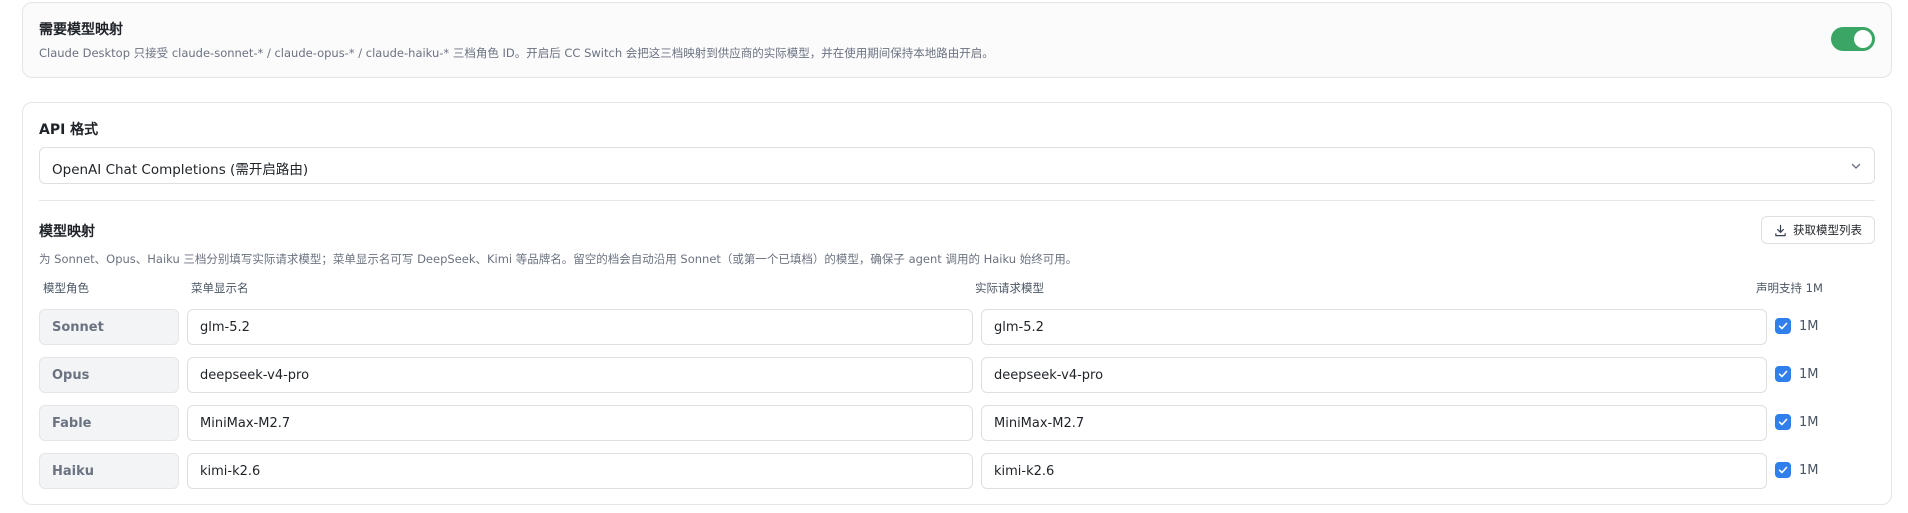  What do you see at coordinates (1374, 471) in the screenshot?
I see `request-model-input-haiku` at bounding box center [1374, 471].